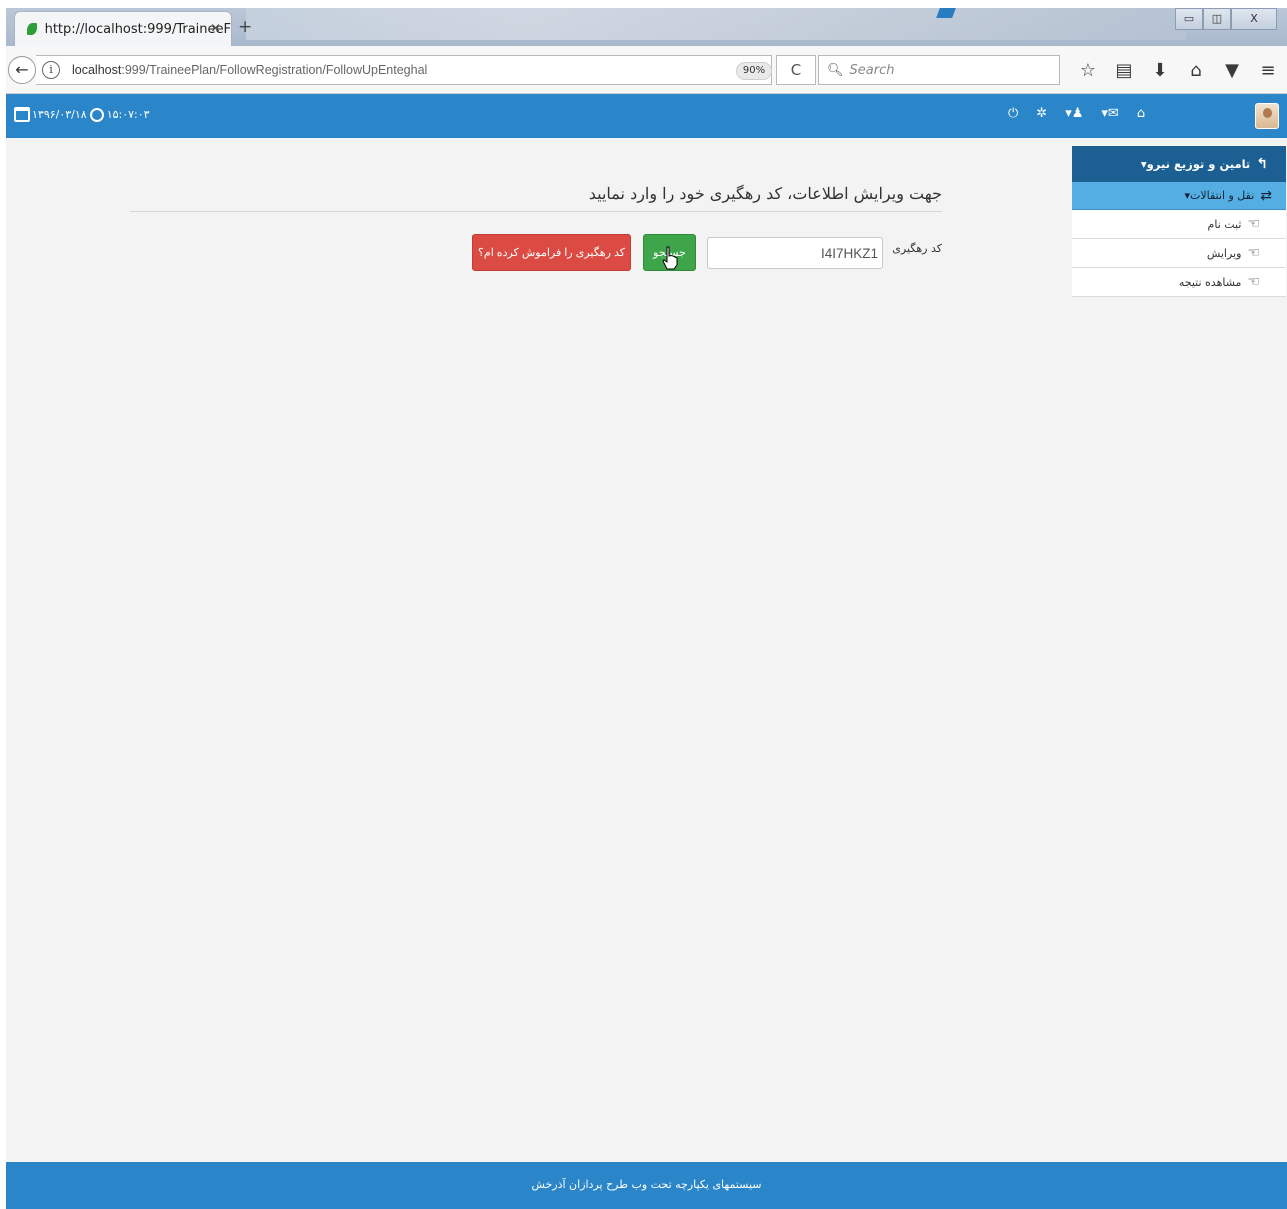 The height and width of the screenshot is (1209, 1287). I want to click on sidebar-item-register: ☜ ثبت نام, so click(1179, 224).